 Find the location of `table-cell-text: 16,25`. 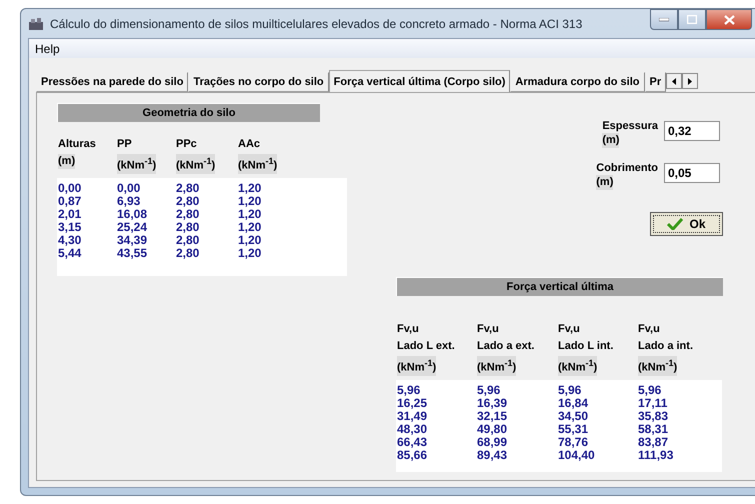

table-cell-text: 16,25 is located at coordinates (412, 403).